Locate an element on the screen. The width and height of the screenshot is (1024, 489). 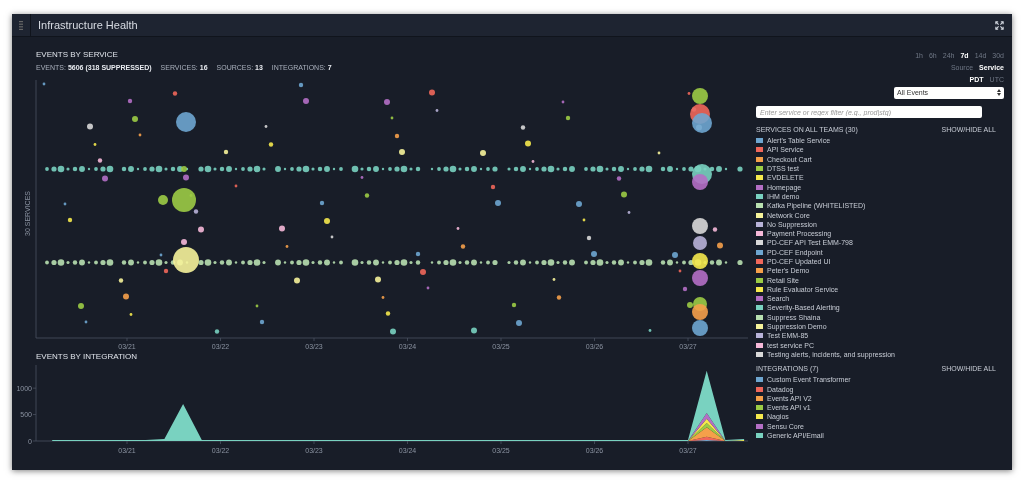
updown-icon is located at coordinates (999, 92).